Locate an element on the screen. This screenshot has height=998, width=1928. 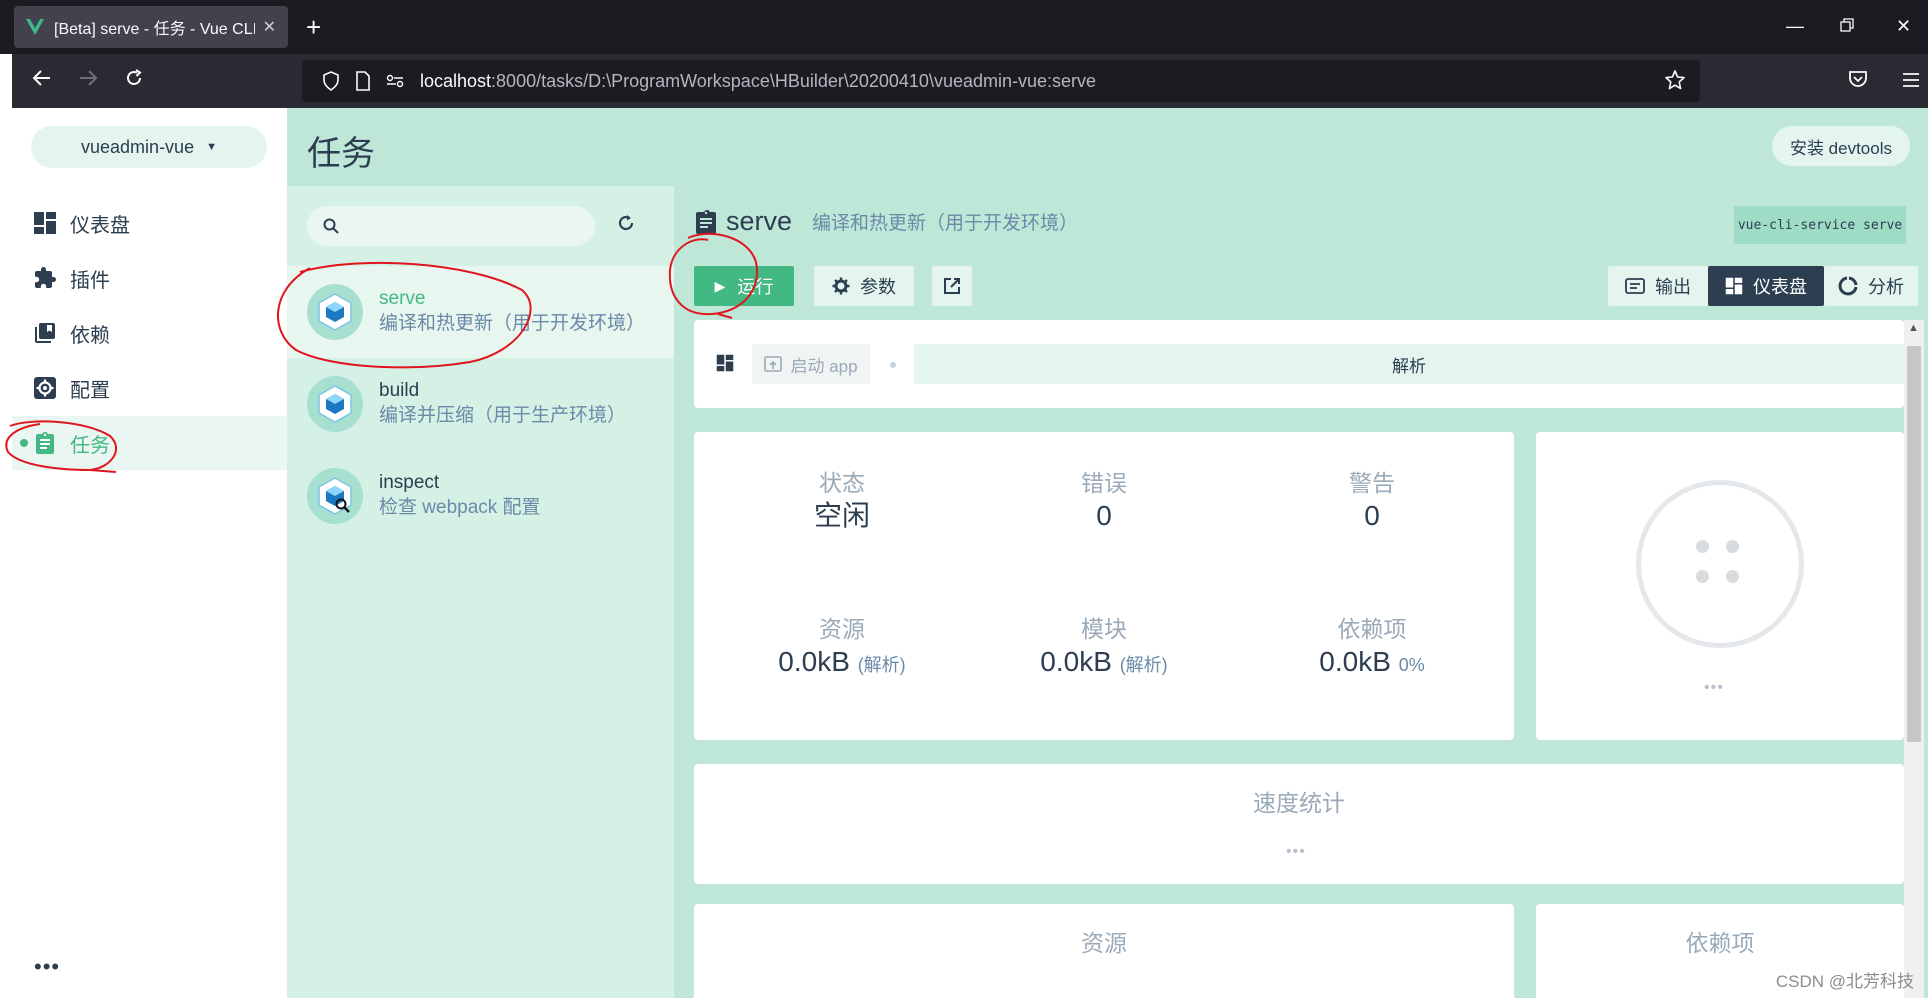
stat-label: 模块 is located at coordinates (1104, 629).